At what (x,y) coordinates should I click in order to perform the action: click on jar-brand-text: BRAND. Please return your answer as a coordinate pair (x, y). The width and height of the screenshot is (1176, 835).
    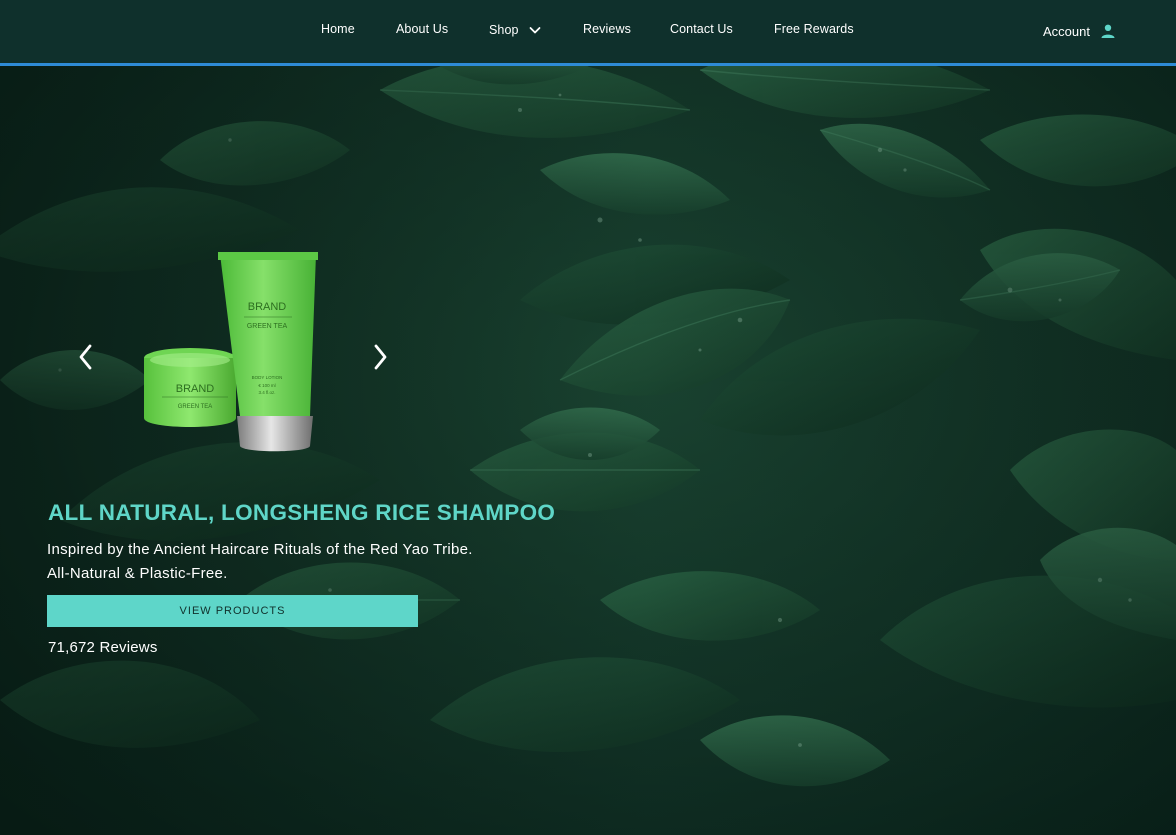
    Looking at the image, I should click on (195, 389).